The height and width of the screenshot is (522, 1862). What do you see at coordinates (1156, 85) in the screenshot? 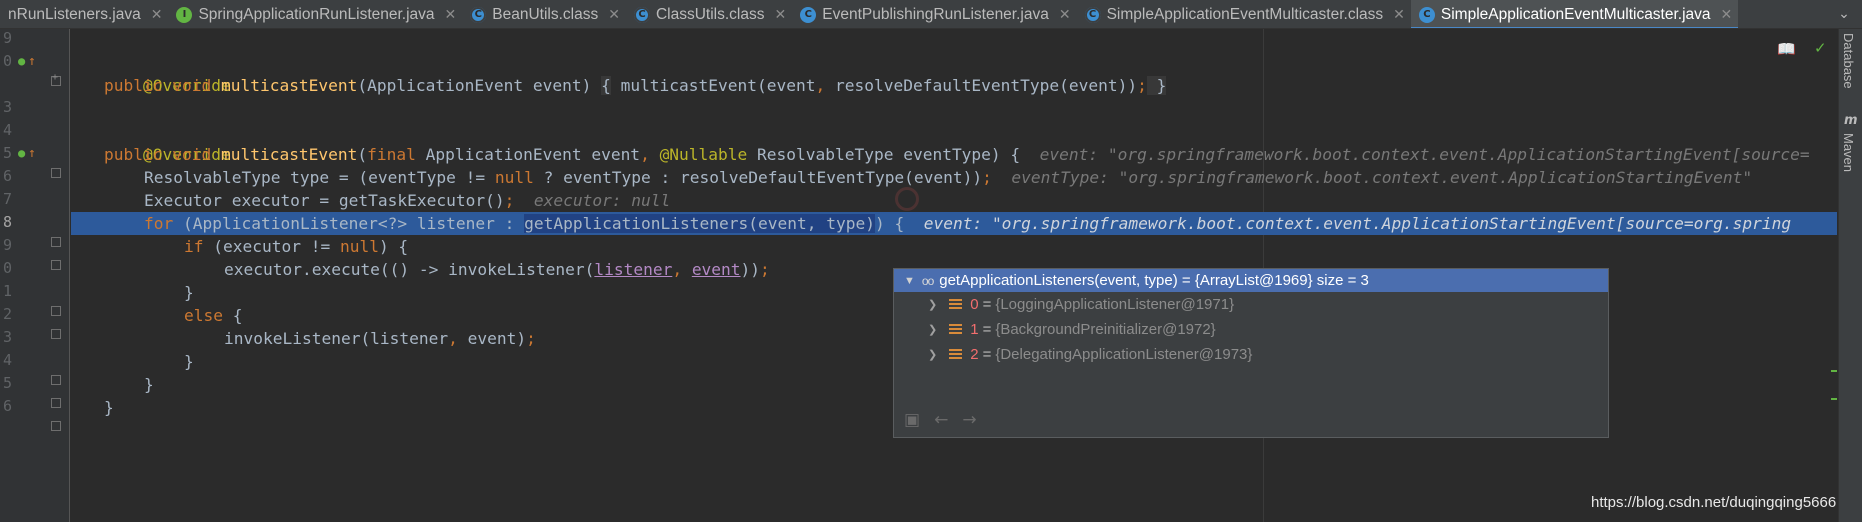
I see `folded-brace: }` at bounding box center [1156, 85].